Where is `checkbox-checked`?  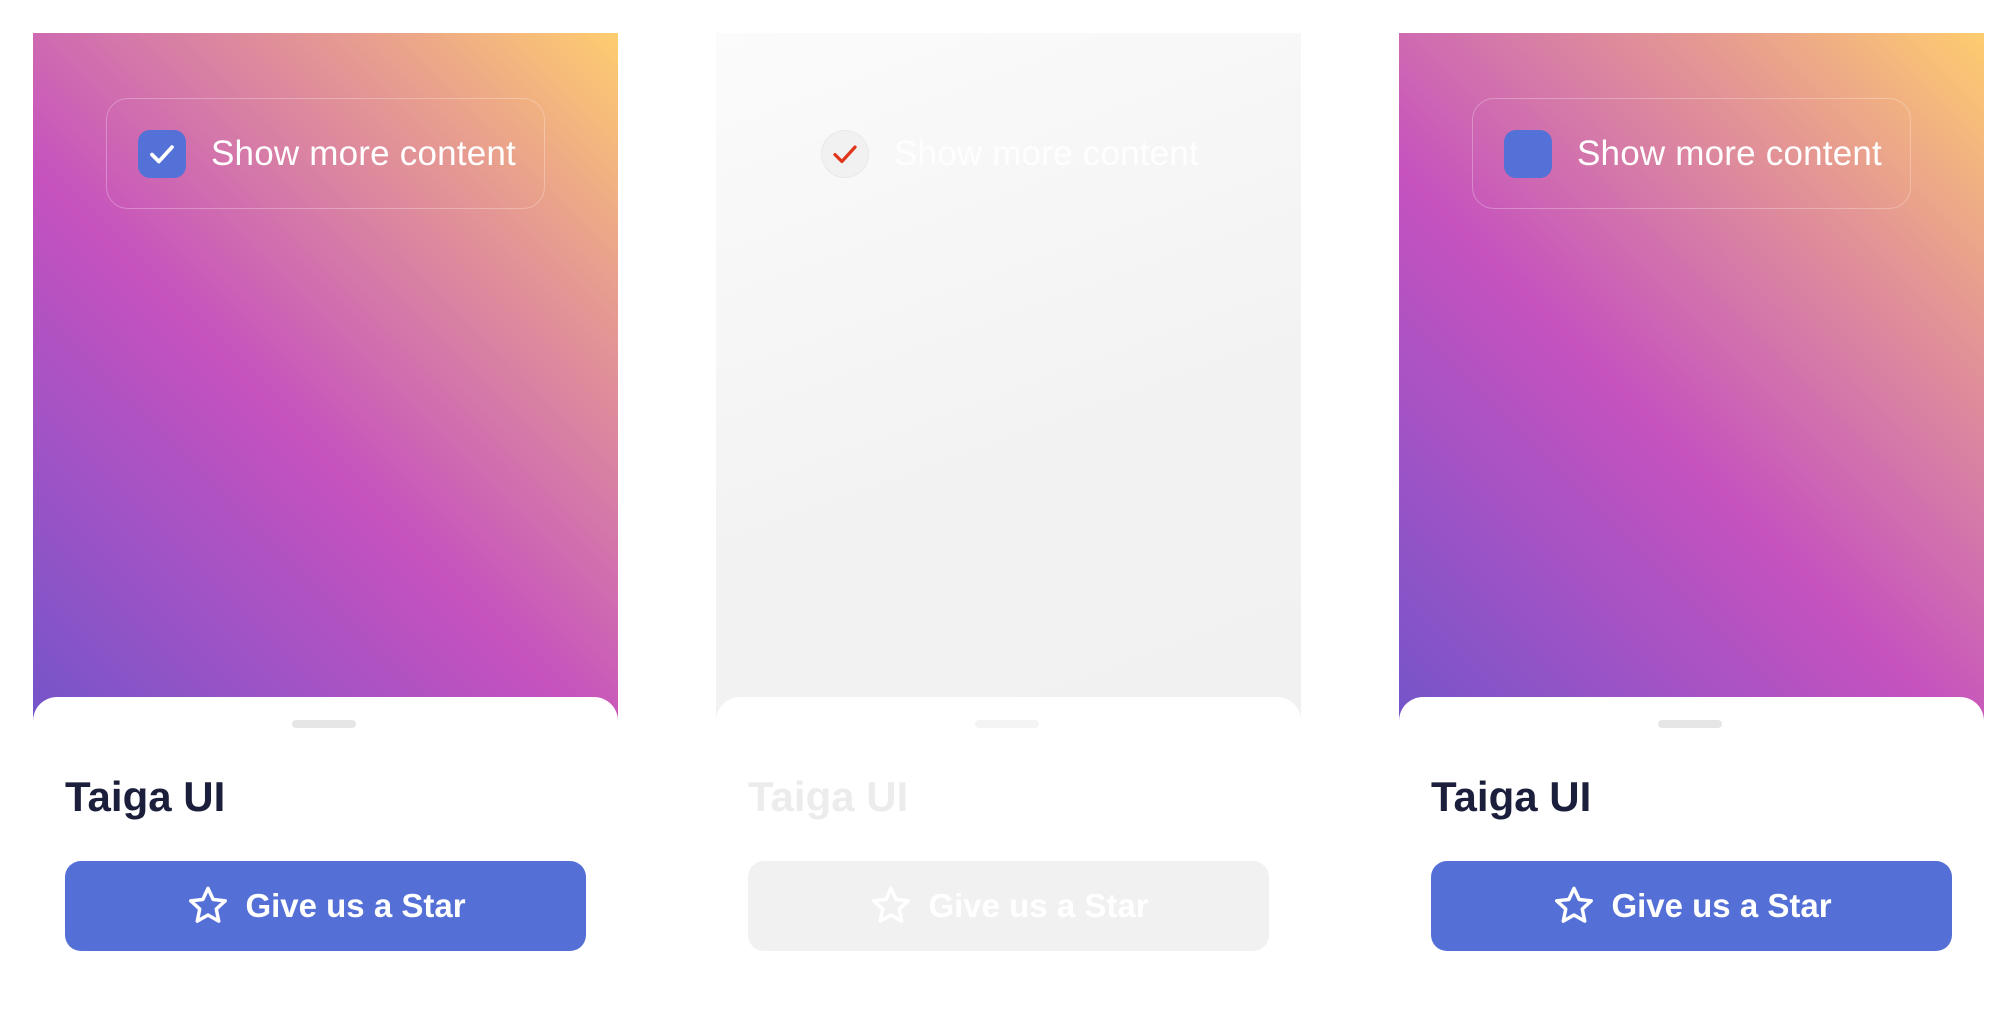
checkbox-checked is located at coordinates (162, 153).